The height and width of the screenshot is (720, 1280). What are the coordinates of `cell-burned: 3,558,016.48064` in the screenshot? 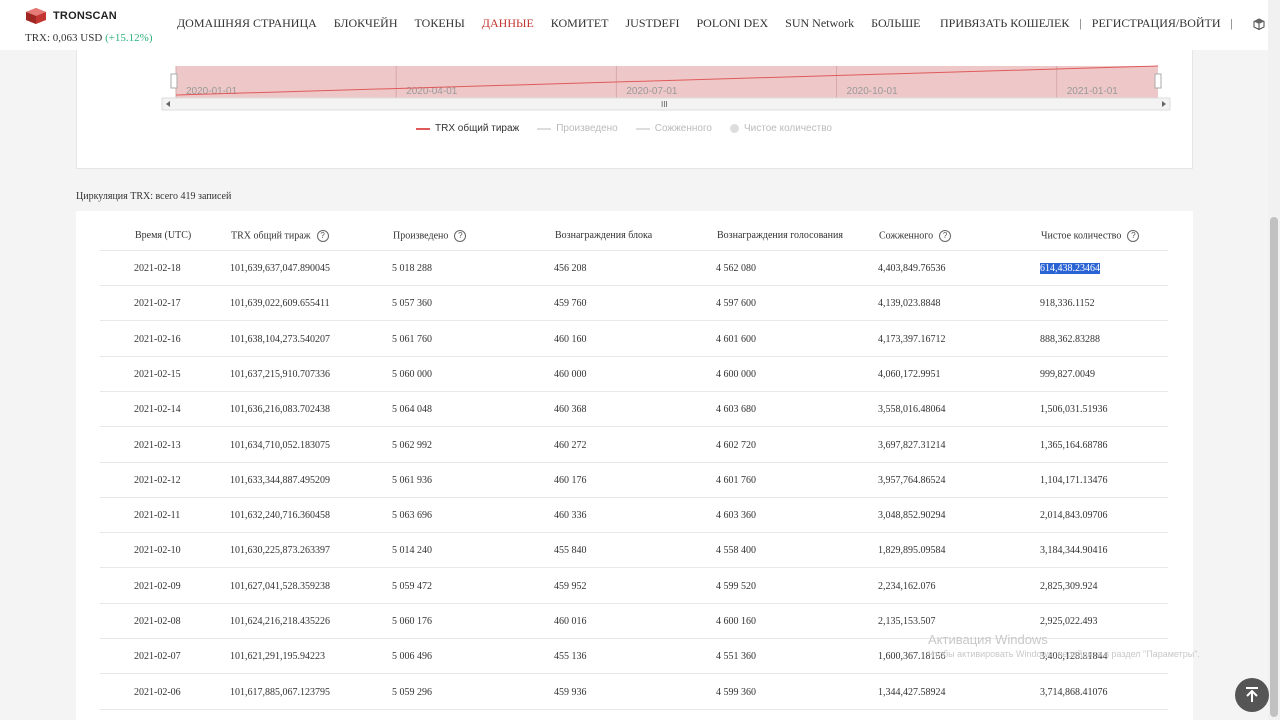 It's located at (912, 409).